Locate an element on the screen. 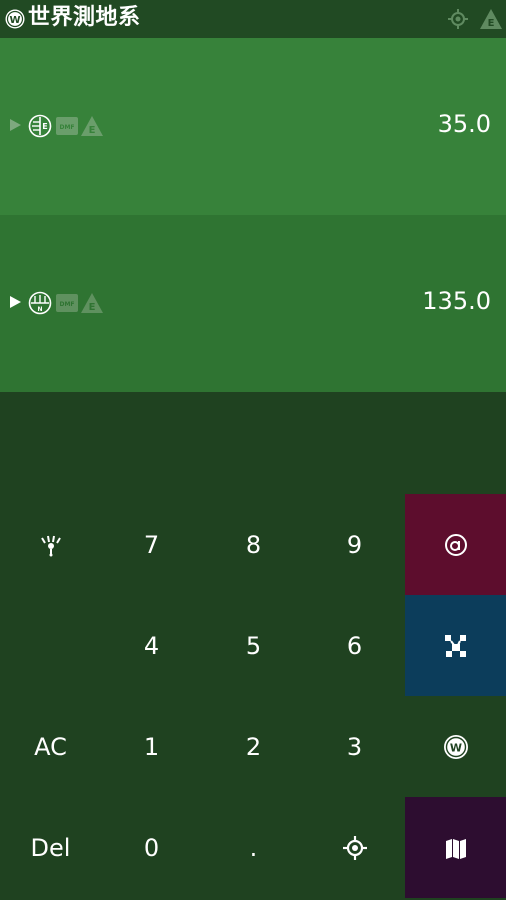 This screenshot has width=506, height=900. key-6: 6 is located at coordinates (354, 645).